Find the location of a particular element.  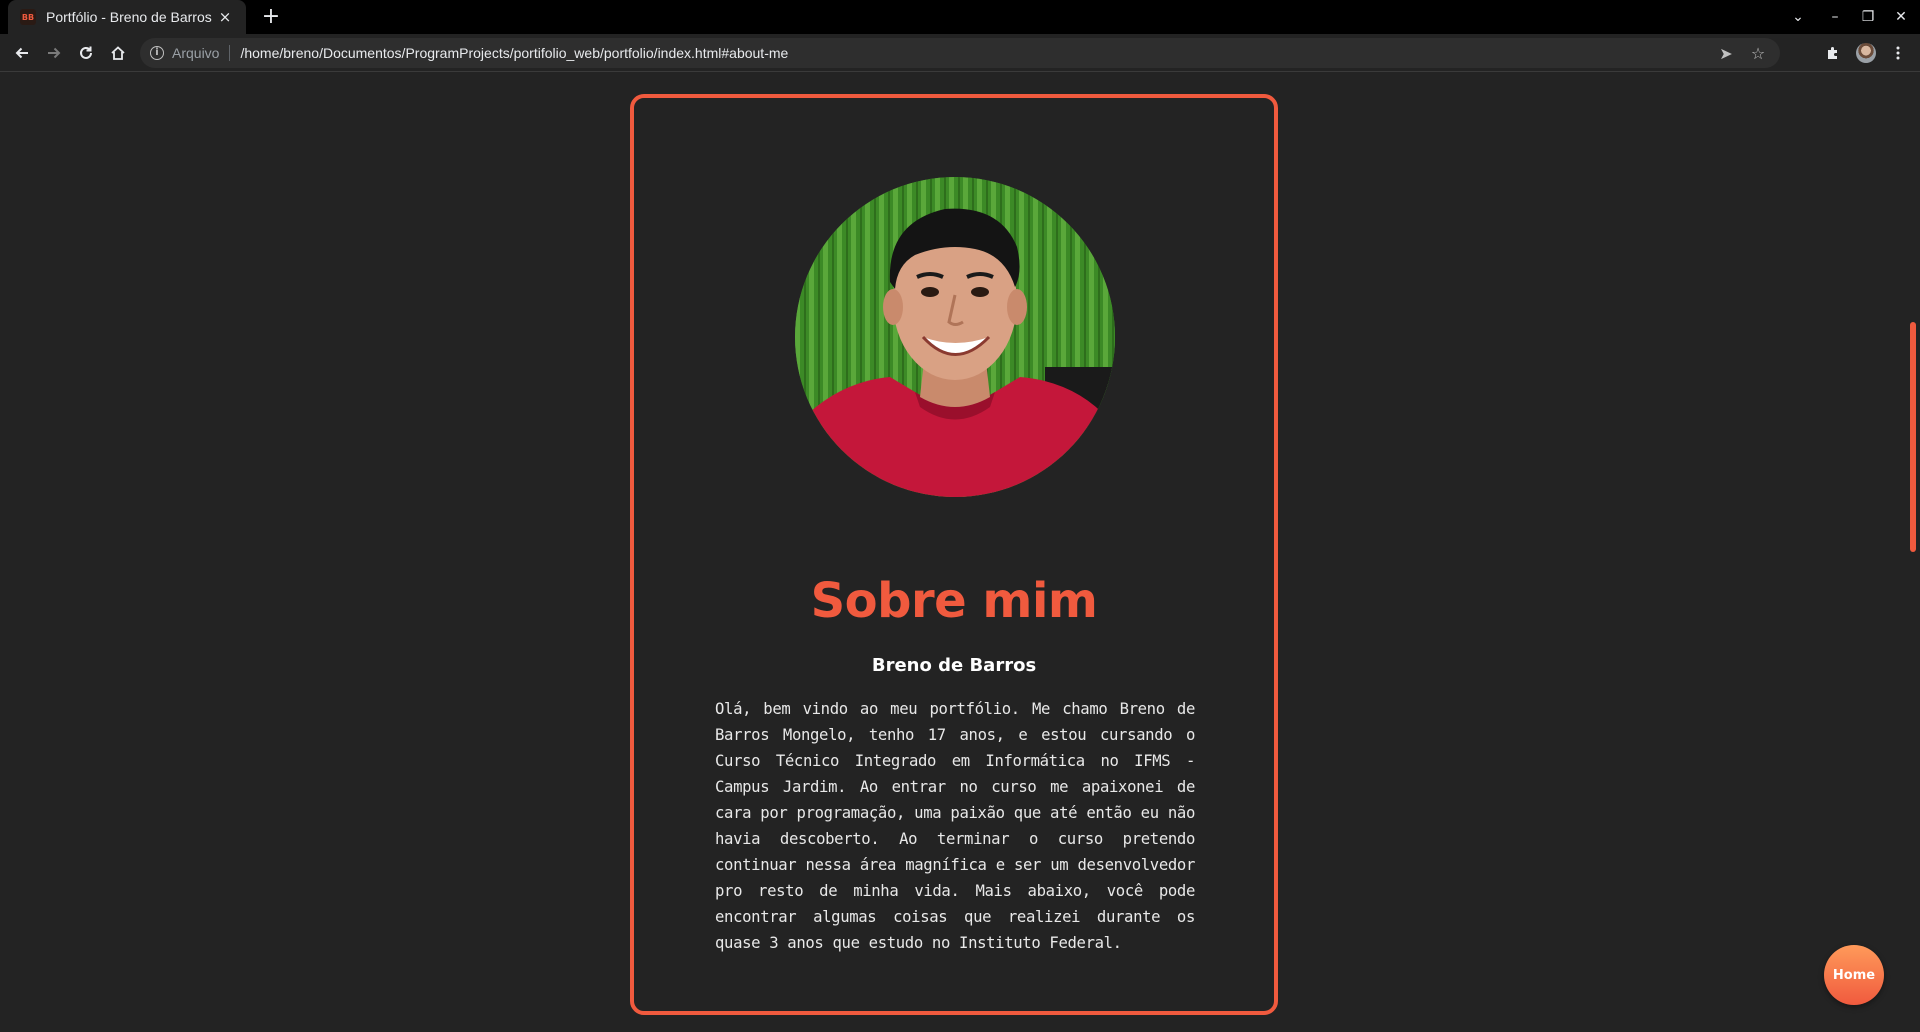

forward-arrow-icon is located at coordinates (54, 53).